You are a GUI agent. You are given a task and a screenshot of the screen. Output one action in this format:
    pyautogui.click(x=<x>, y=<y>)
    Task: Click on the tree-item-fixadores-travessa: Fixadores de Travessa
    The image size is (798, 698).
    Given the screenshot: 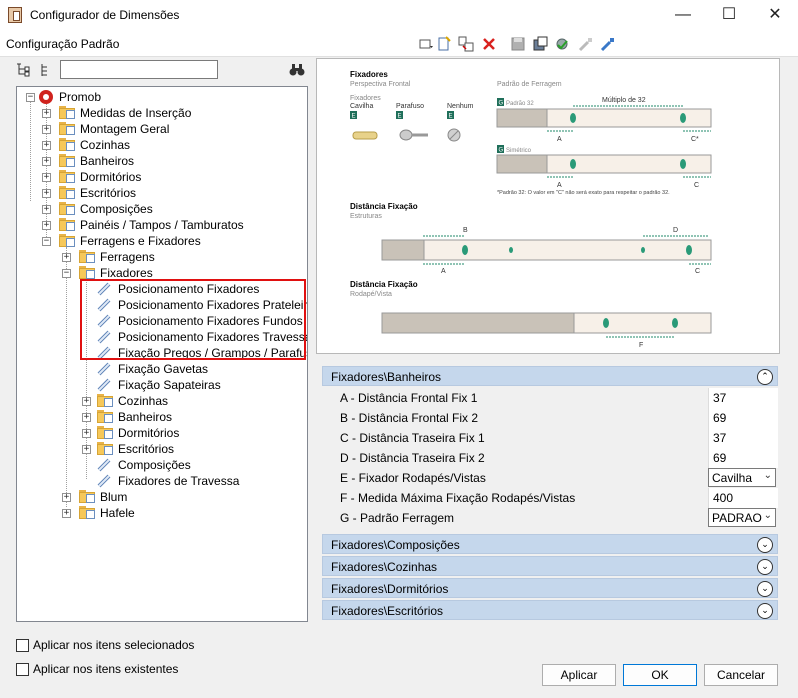 What is the action you would take?
    pyautogui.click(x=157, y=481)
    